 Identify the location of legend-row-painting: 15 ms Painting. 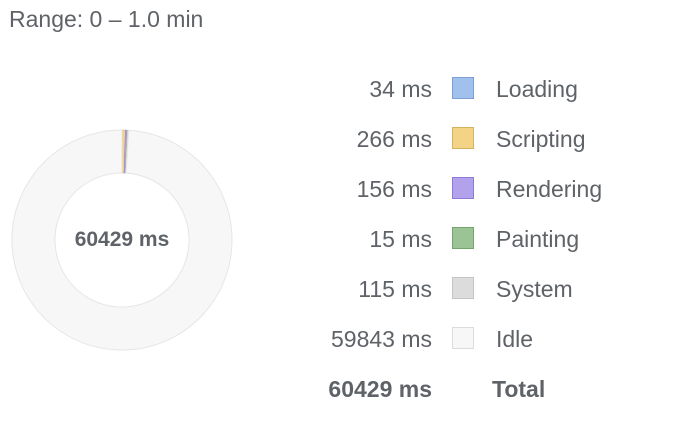
(480, 241).